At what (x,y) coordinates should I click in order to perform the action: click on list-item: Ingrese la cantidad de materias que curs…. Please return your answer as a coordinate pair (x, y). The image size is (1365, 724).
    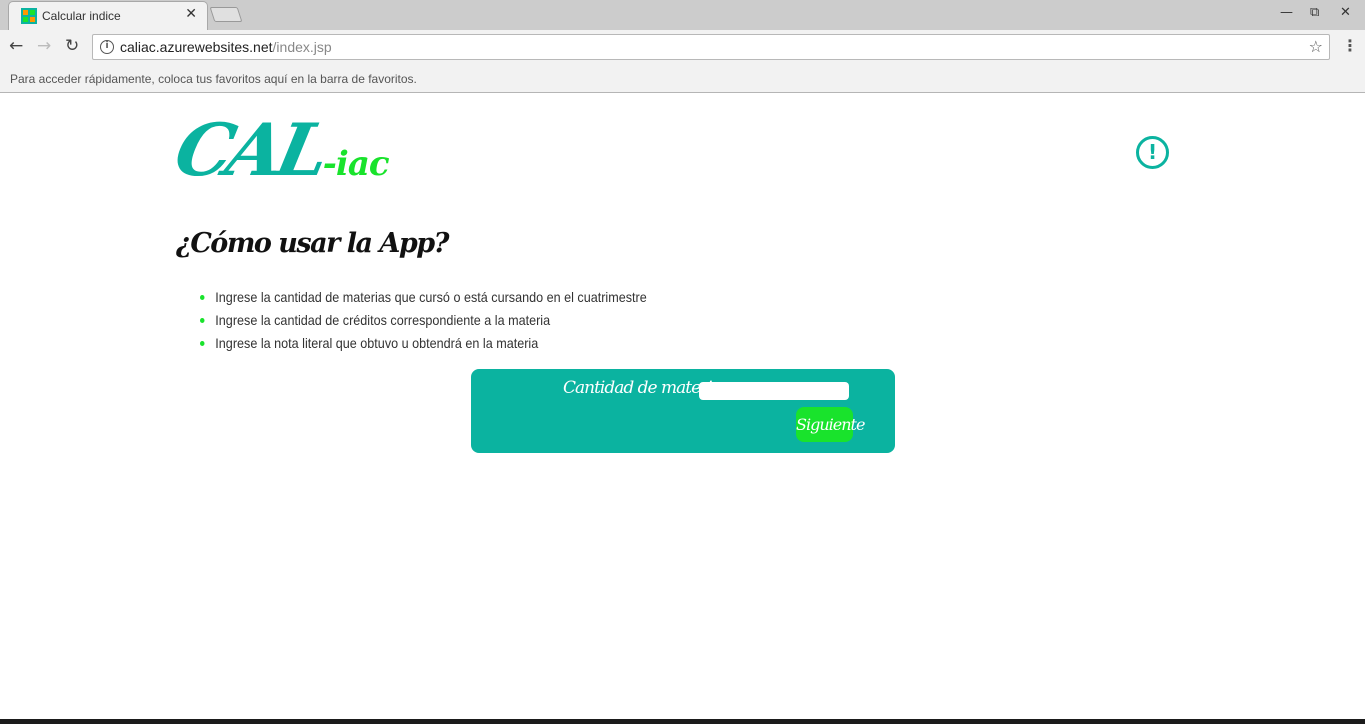
    Looking at the image, I should click on (423, 299).